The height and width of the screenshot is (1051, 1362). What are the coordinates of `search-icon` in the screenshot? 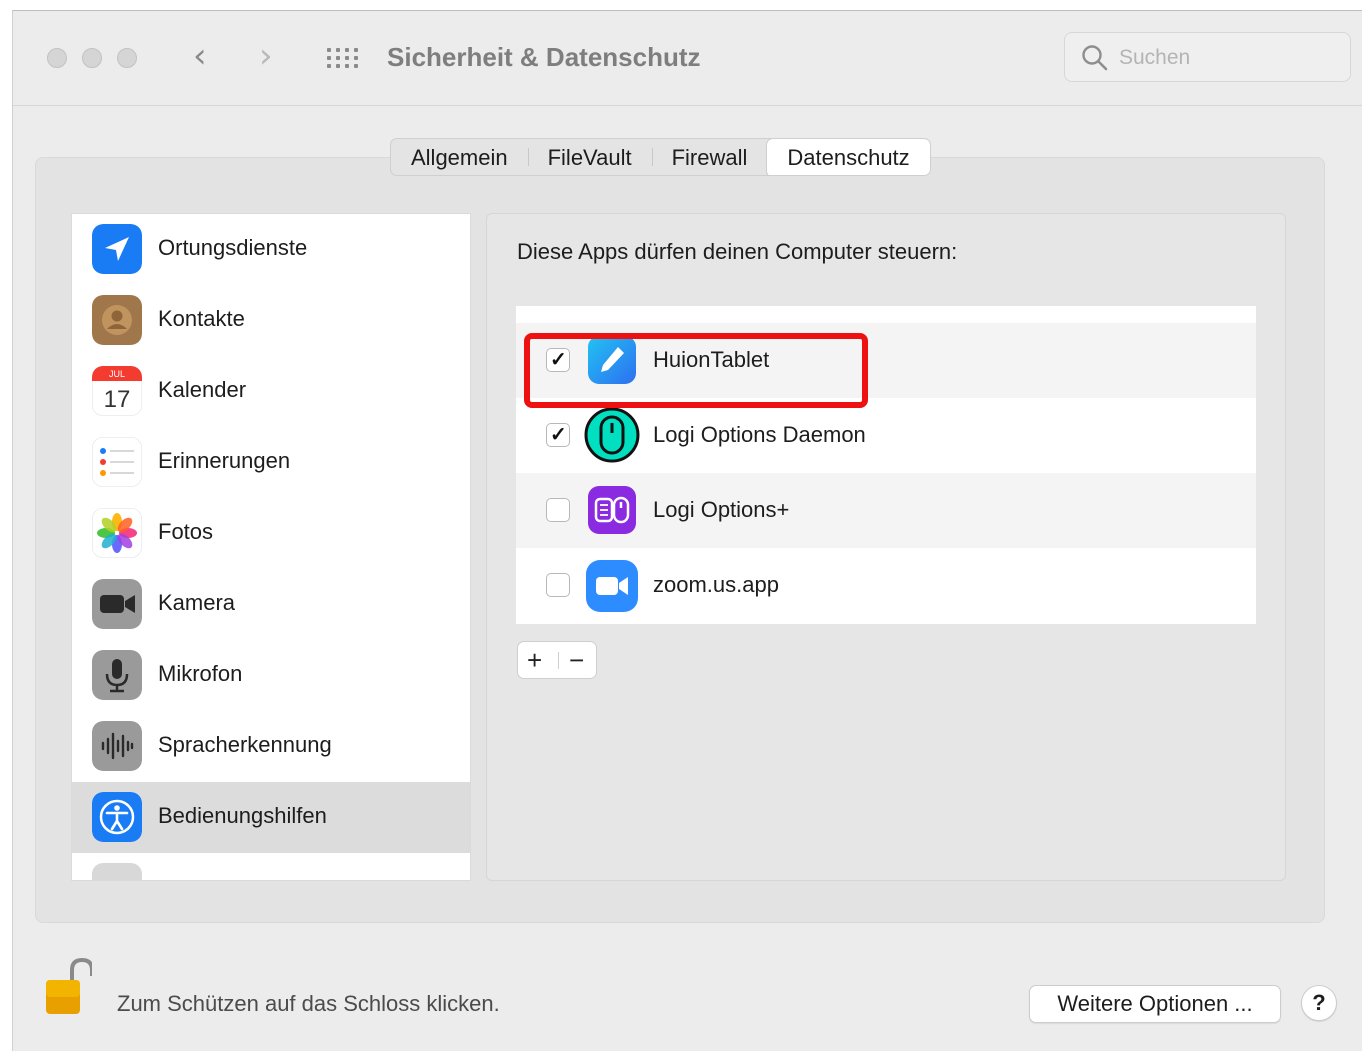 It's located at (1095, 58).